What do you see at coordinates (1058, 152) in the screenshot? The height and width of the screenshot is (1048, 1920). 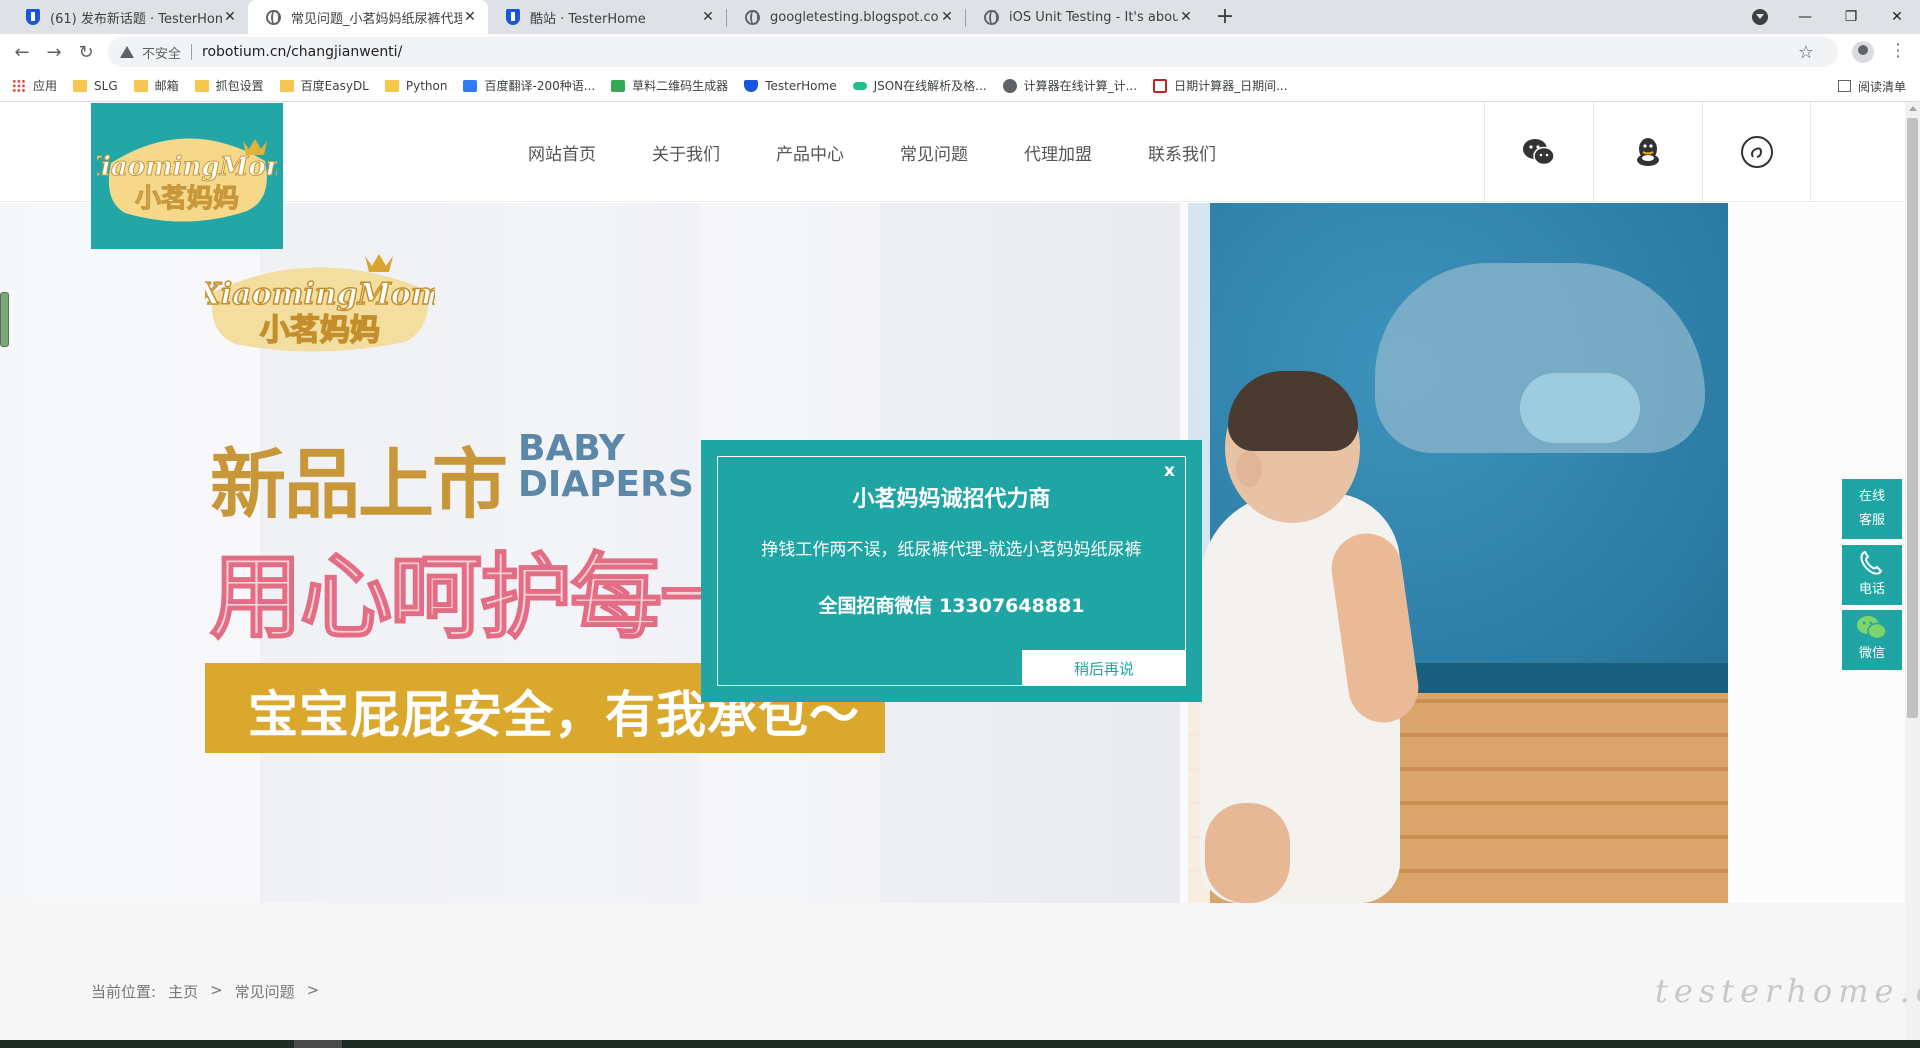 I see `nav-franchise: 代理加盟` at bounding box center [1058, 152].